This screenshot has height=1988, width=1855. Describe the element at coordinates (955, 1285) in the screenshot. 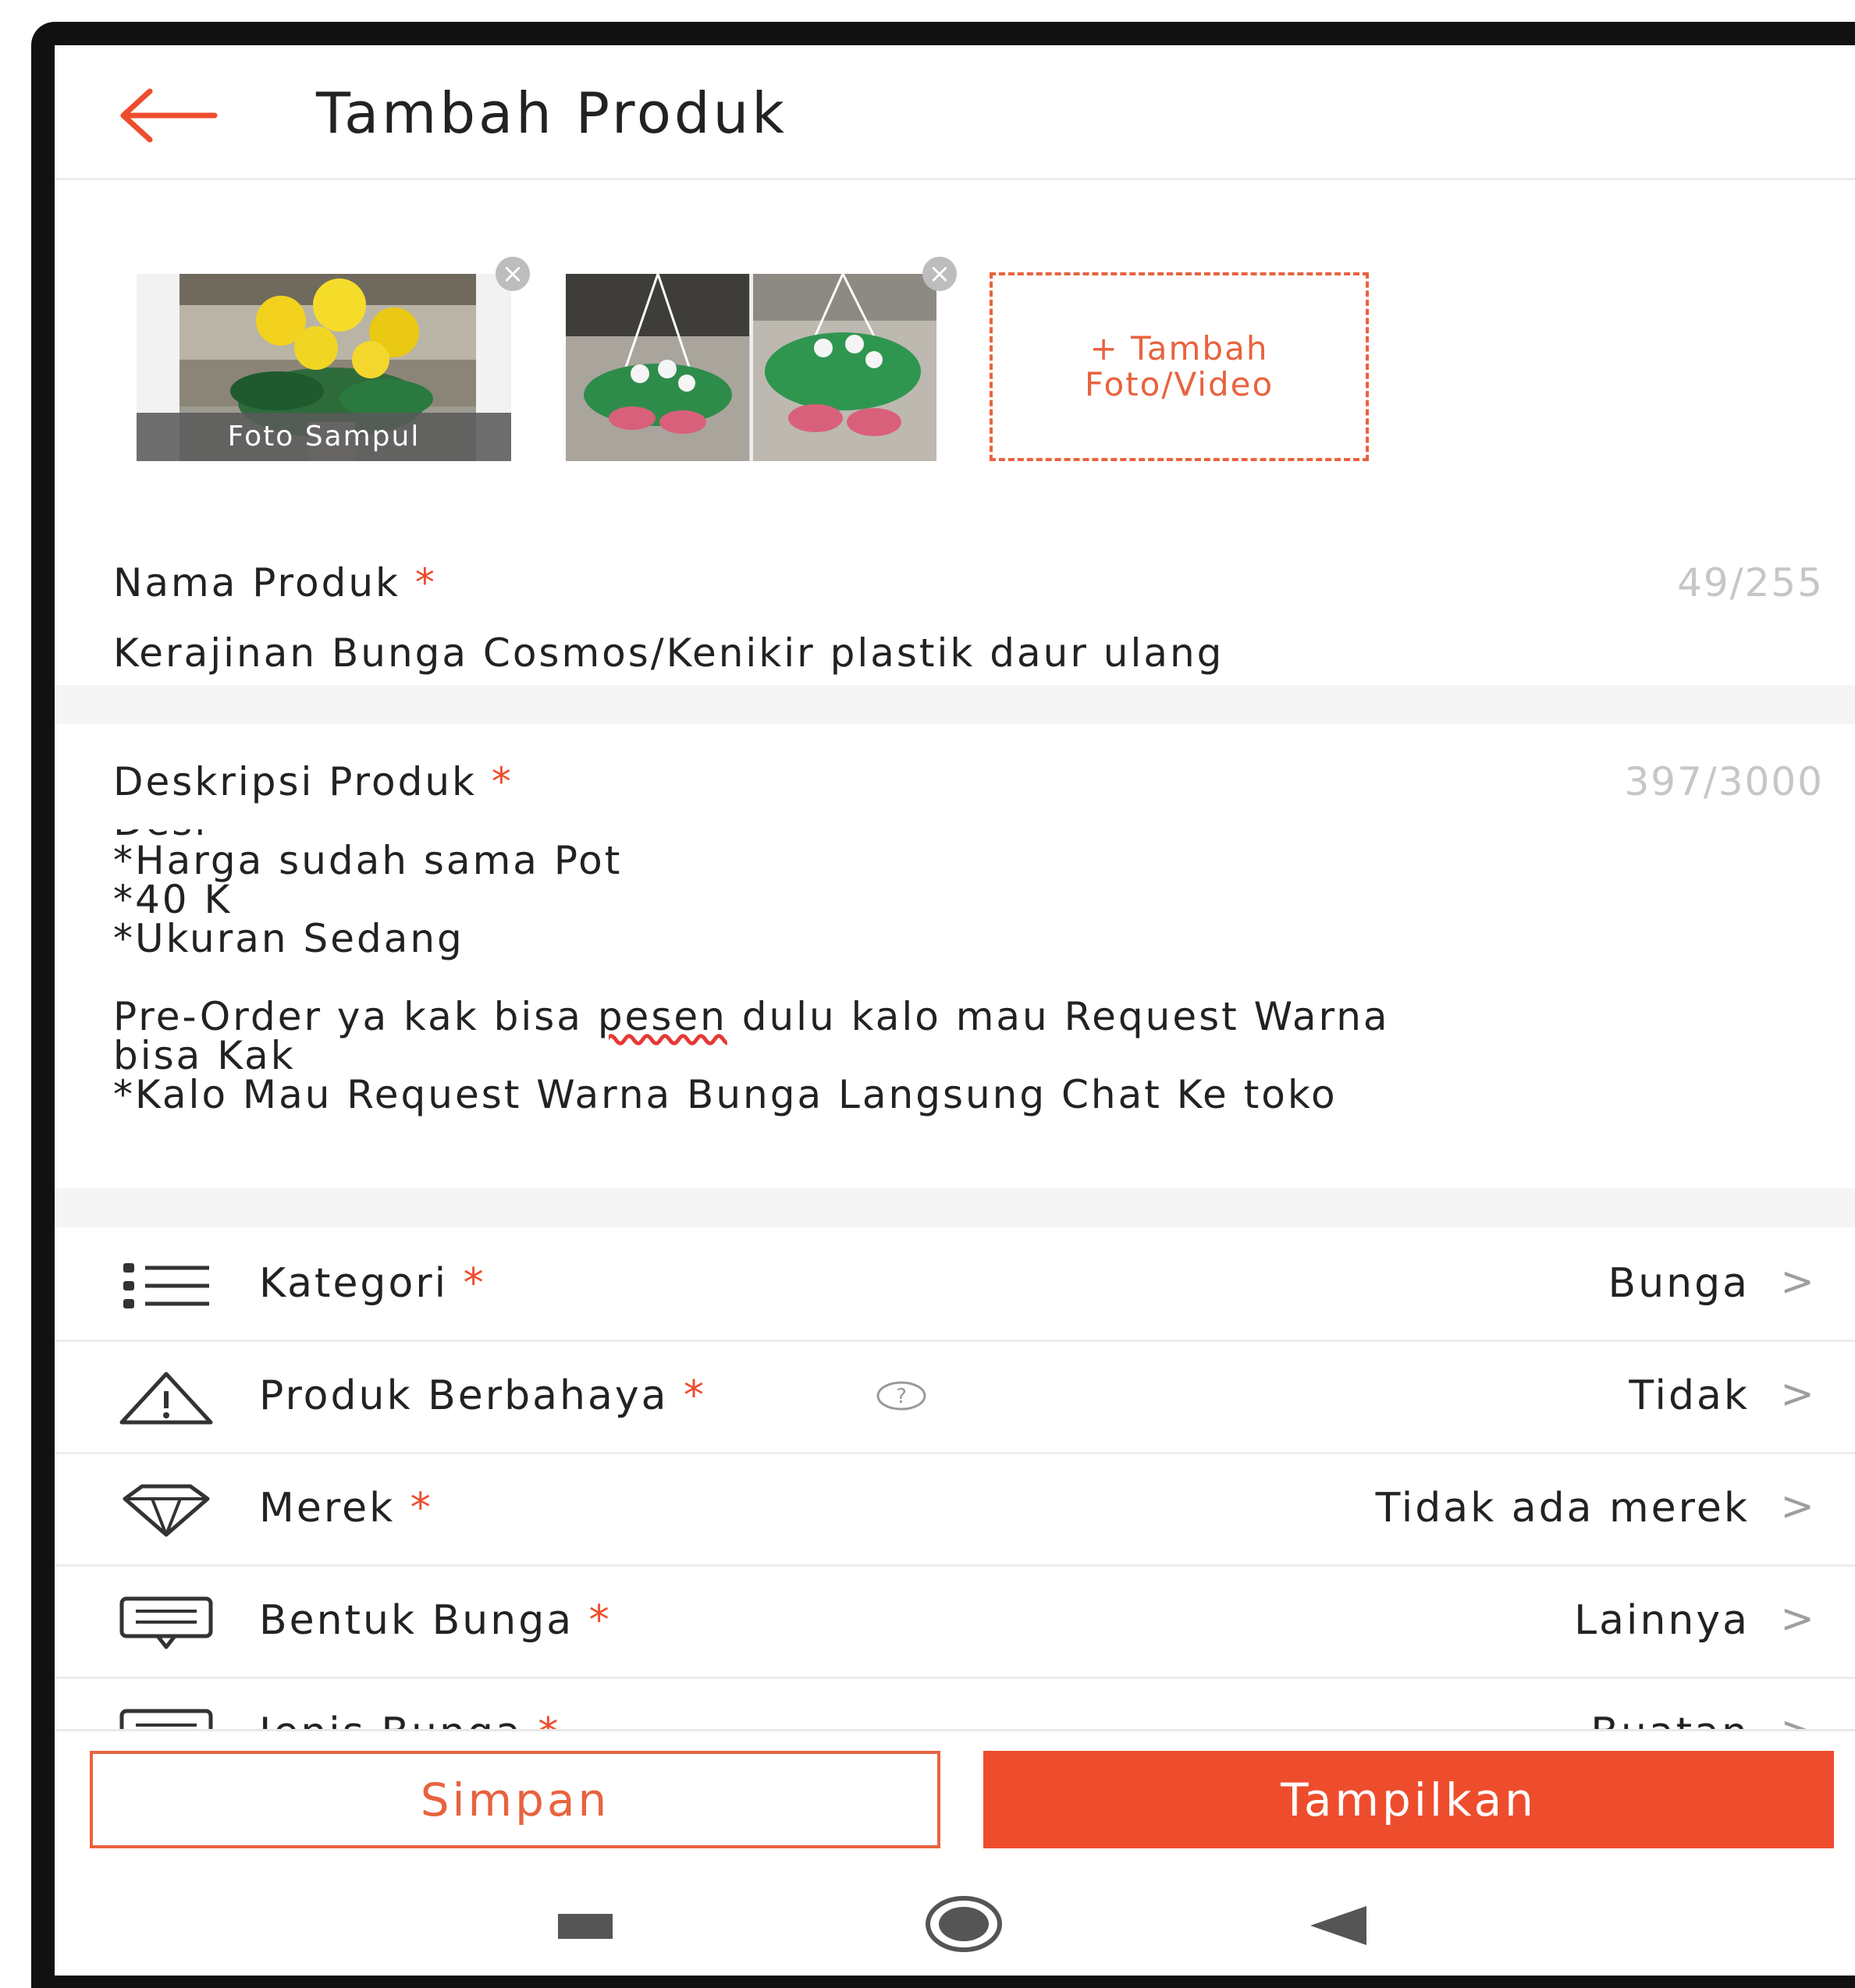

I see `row-kategori: Kategori * Bunga >` at that location.